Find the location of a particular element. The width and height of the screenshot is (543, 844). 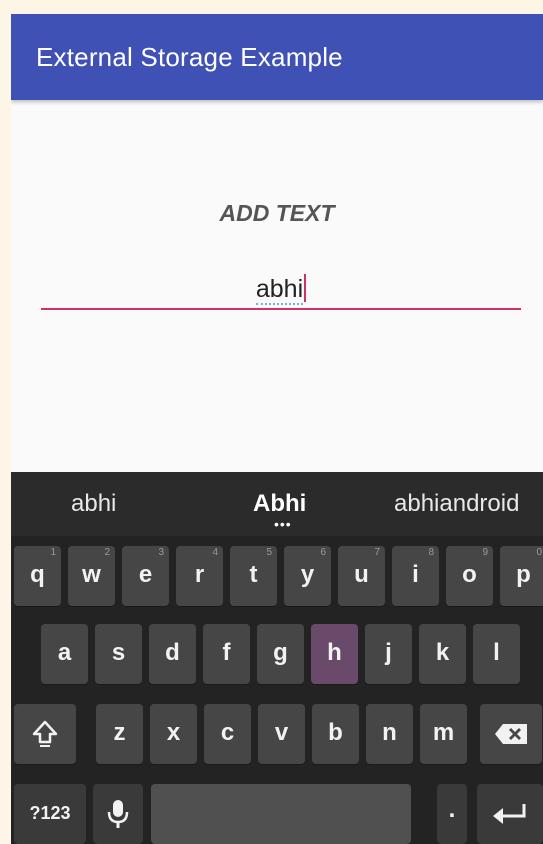

key-h-label: h is located at coordinates (334, 652).